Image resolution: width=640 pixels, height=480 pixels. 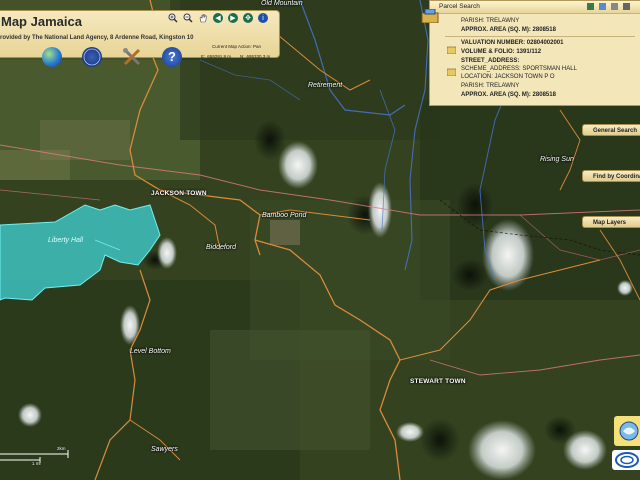 I want to click on northing-readout: N: 695330.3 m, so click(x=255, y=56).